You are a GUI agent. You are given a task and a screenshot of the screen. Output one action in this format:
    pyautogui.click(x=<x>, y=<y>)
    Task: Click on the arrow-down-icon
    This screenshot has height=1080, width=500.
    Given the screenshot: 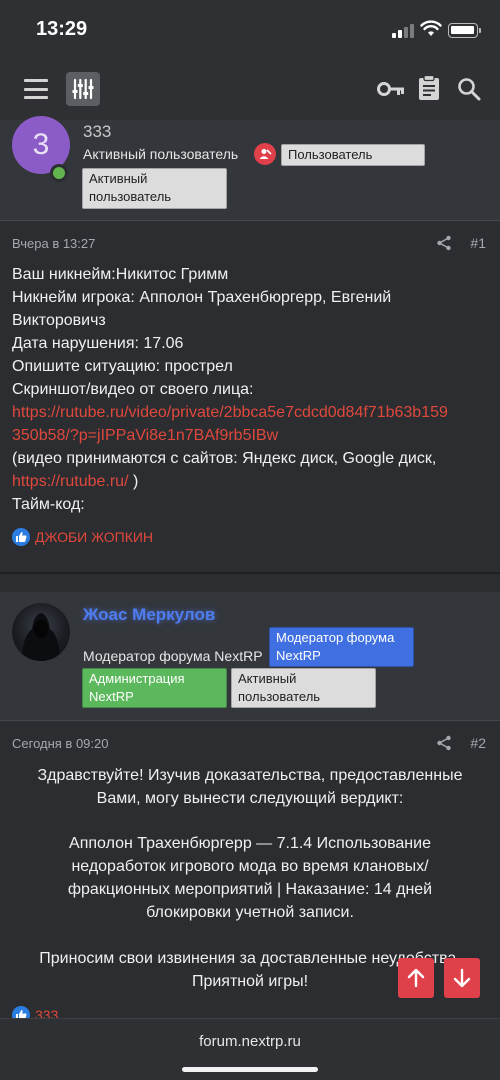 What is the action you would take?
    pyautogui.click(x=462, y=978)
    